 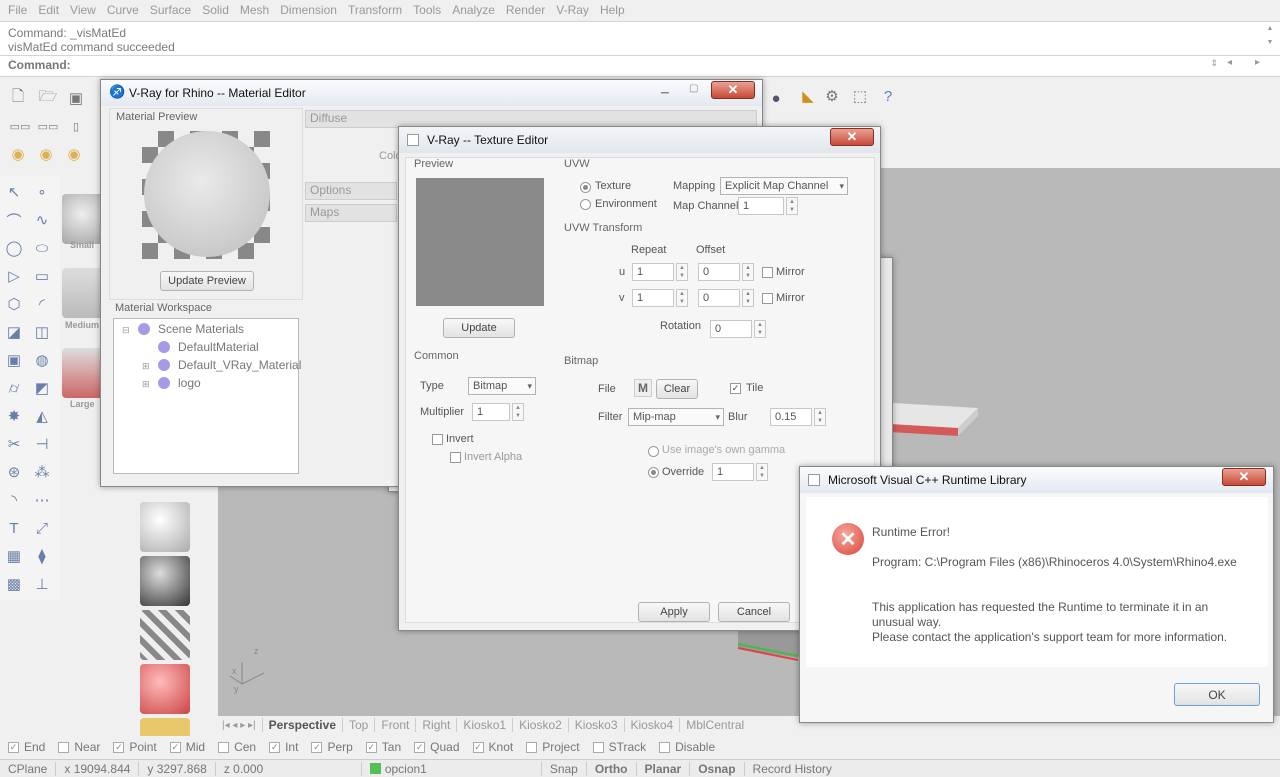 What do you see at coordinates (42, 388) in the screenshot?
I see `extrude-icon: ◩` at bounding box center [42, 388].